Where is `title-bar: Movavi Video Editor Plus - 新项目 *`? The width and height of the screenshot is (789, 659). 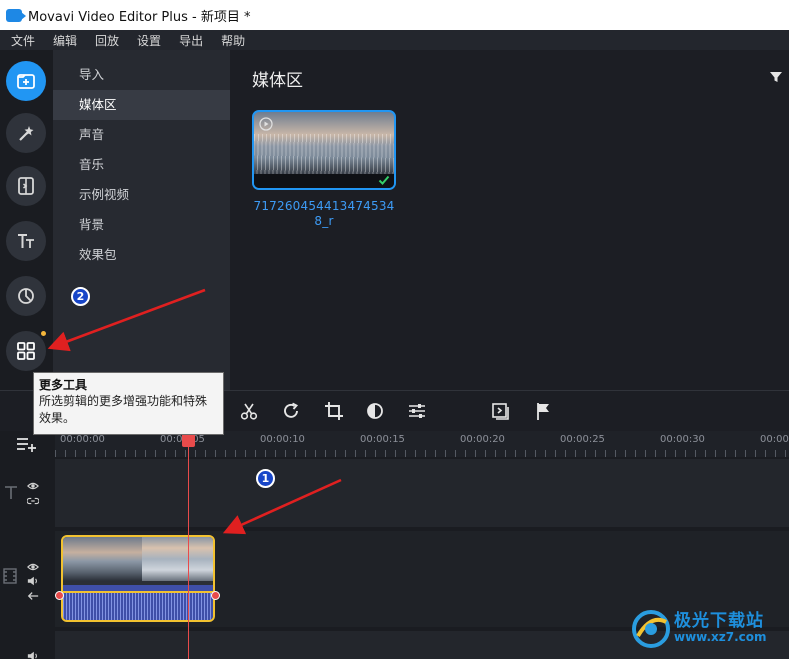 title-bar: Movavi Video Editor Plus - 新项目 * is located at coordinates (394, 15).